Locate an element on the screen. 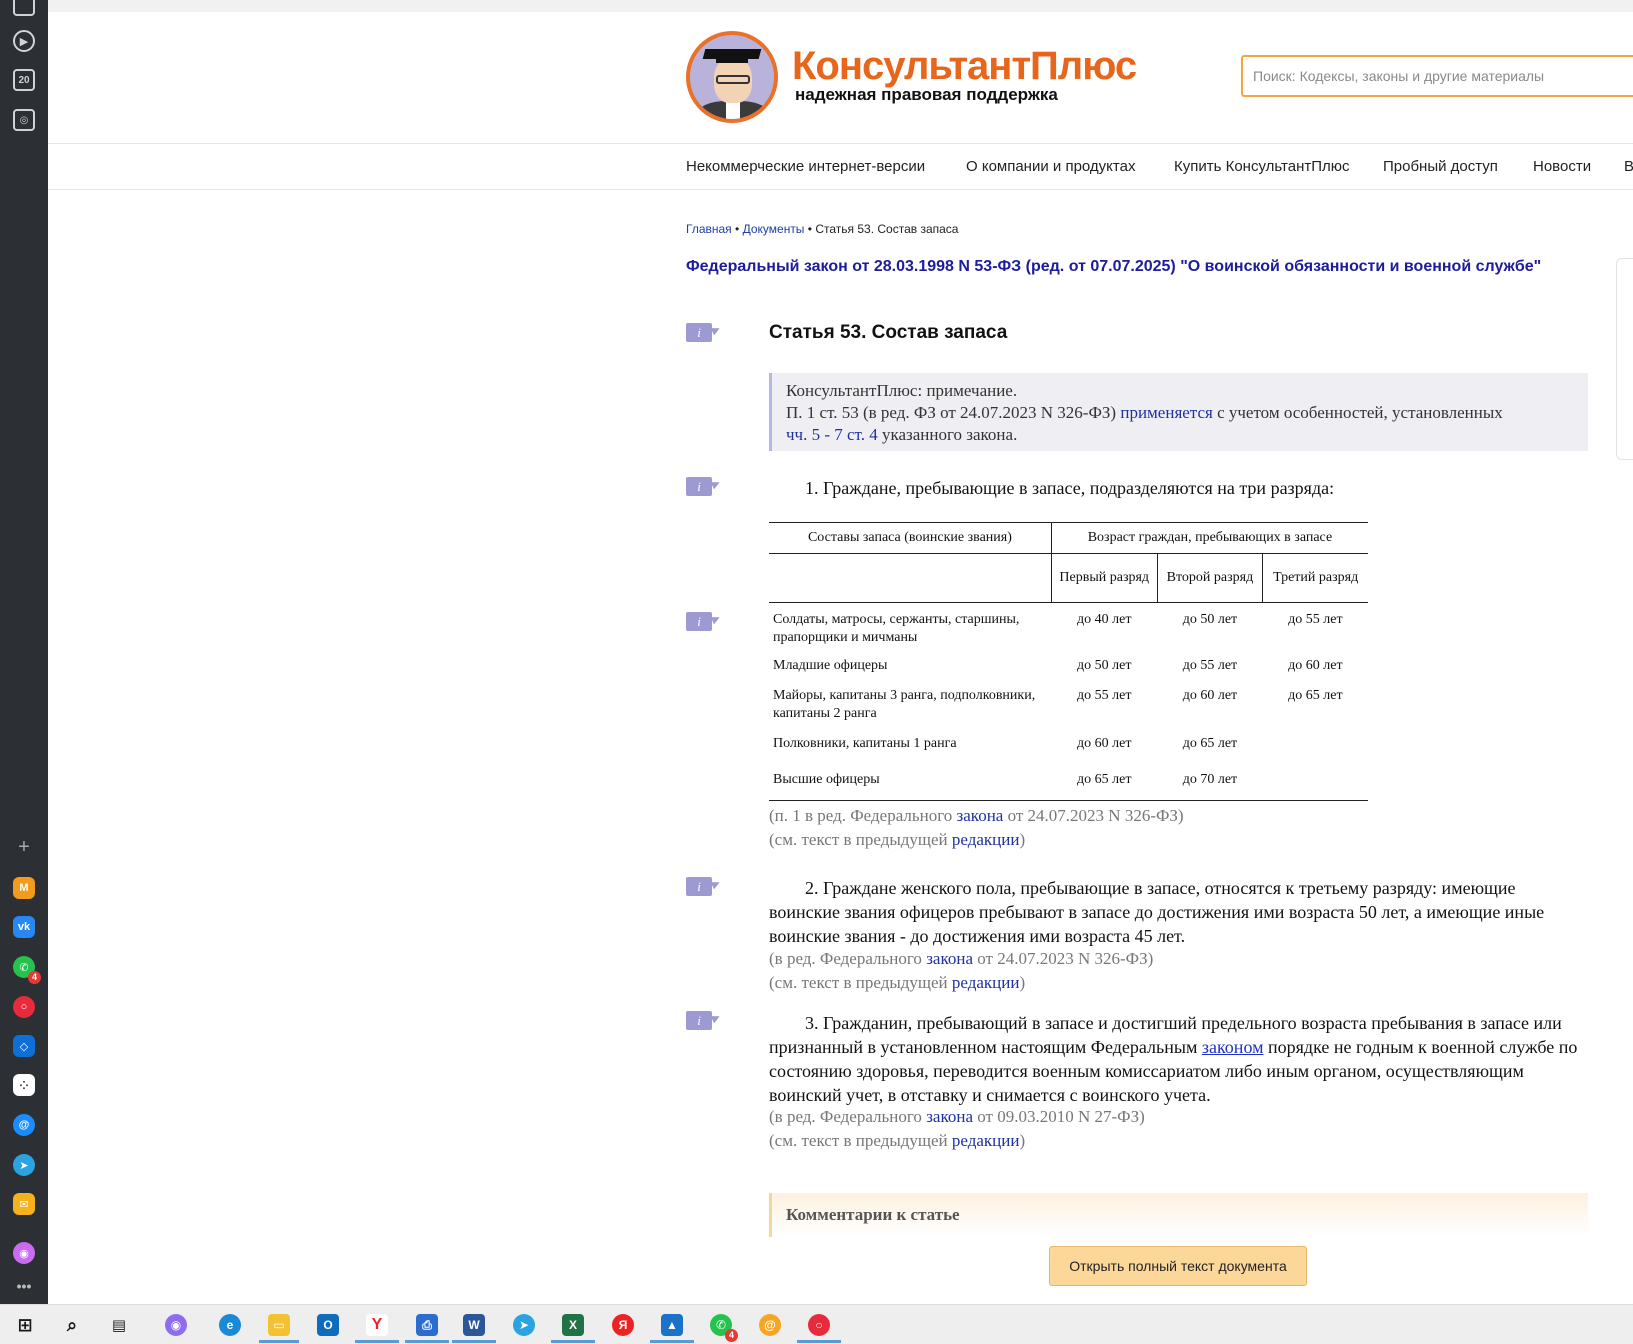  windows-start-icon: ⊞ is located at coordinates (25, 1325).